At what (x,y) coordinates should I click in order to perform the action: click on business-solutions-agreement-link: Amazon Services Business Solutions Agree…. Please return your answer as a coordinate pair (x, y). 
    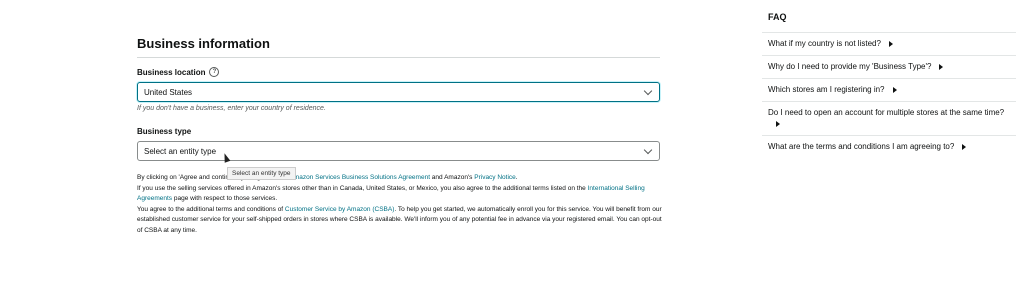
    Looking at the image, I should click on (359, 177).